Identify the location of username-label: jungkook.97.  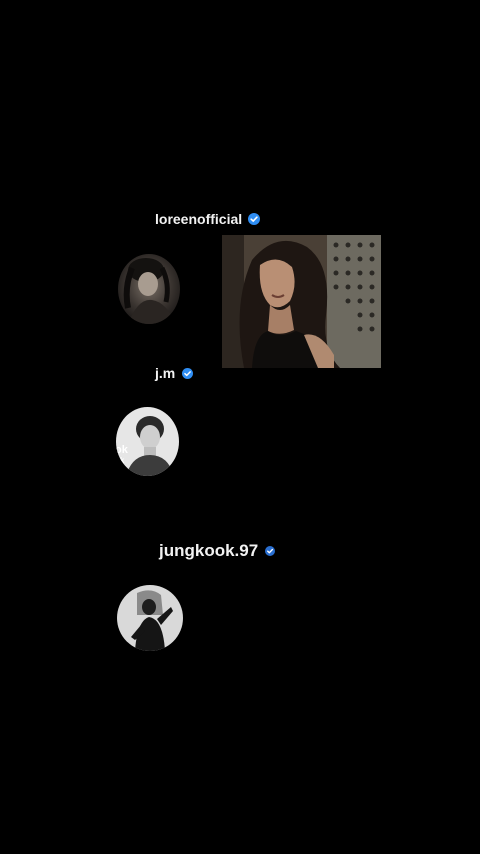
(209, 550).